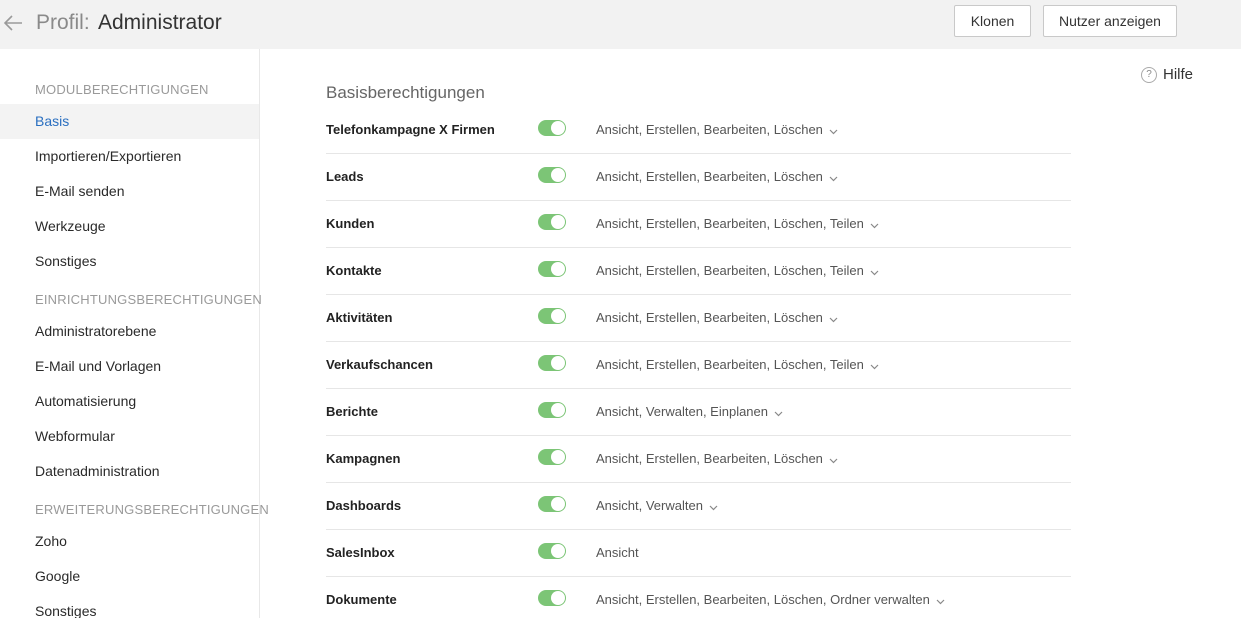 The image size is (1241, 618). What do you see at coordinates (63, 22) in the screenshot?
I see `page-title-prefix: Profil:` at bounding box center [63, 22].